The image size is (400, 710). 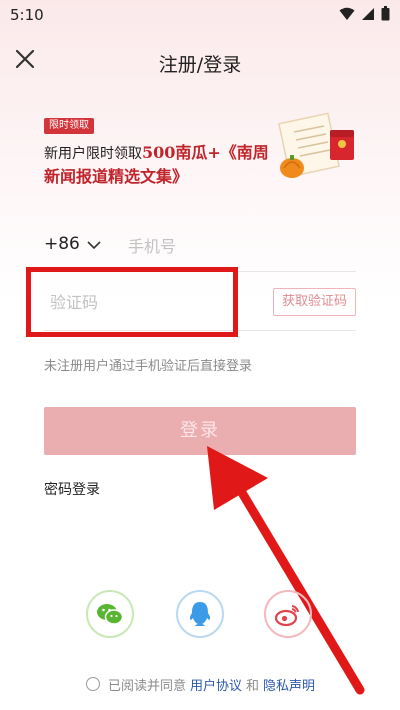 What do you see at coordinates (72, 489) in the screenshot?
I see `password-login-link: 密码登录` at bounding box center [72, 489].